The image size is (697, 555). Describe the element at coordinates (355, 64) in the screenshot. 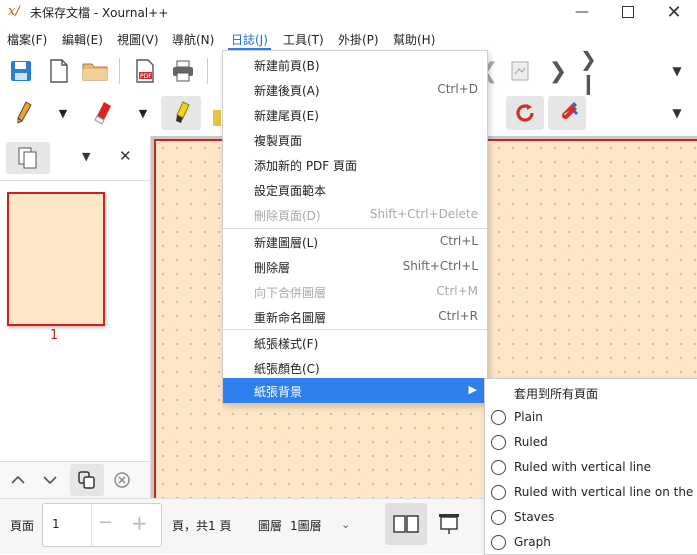

I see `menu-item-new-page-before: 新建前頁(B)` at that location.